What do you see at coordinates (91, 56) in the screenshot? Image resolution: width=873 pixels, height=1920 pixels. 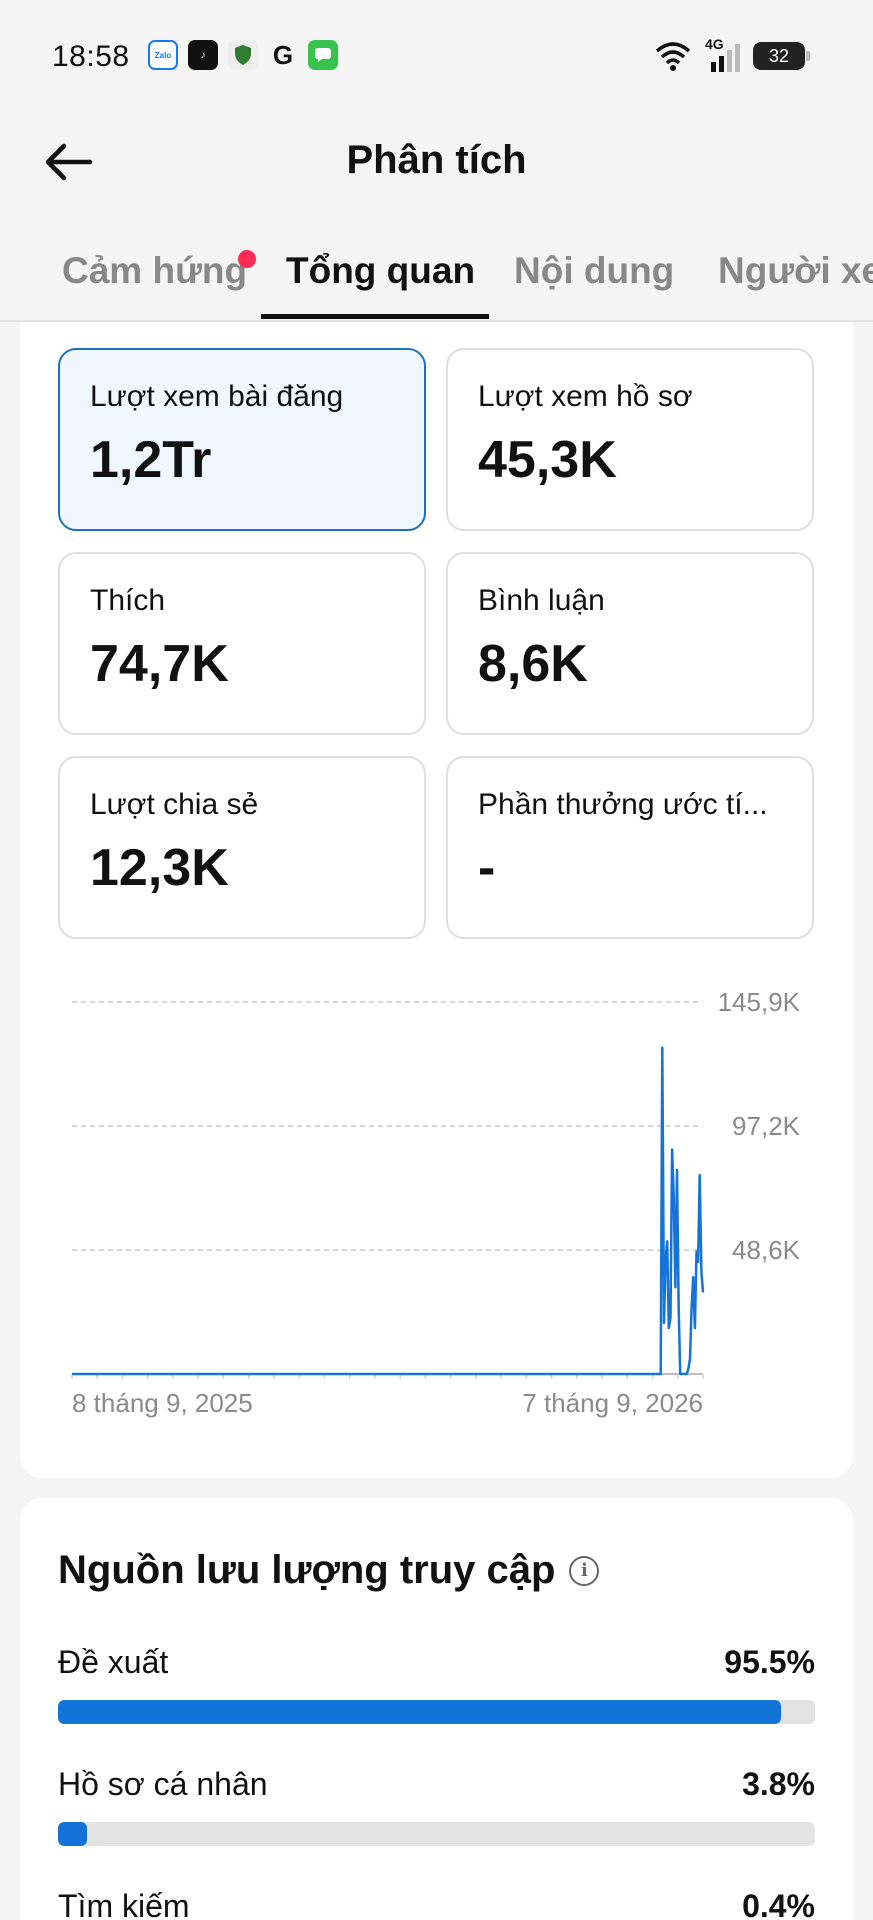 I see `status-time: 18:58` at bounding box center [91, 56].